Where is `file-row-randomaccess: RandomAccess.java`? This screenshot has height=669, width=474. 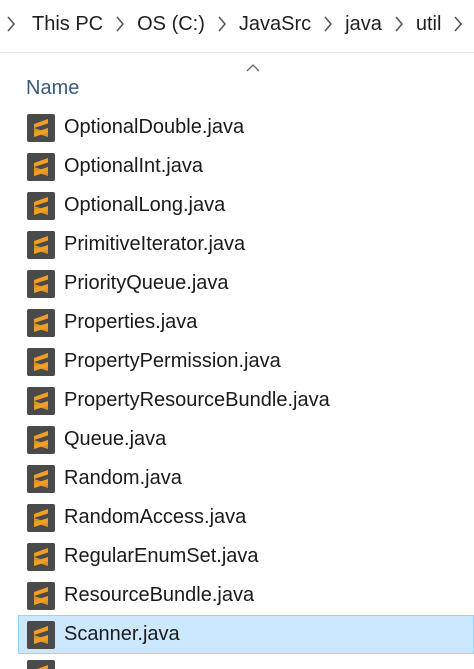 file-row-randomaccess: RandomAccess.java is located at coordinates (237, 517).